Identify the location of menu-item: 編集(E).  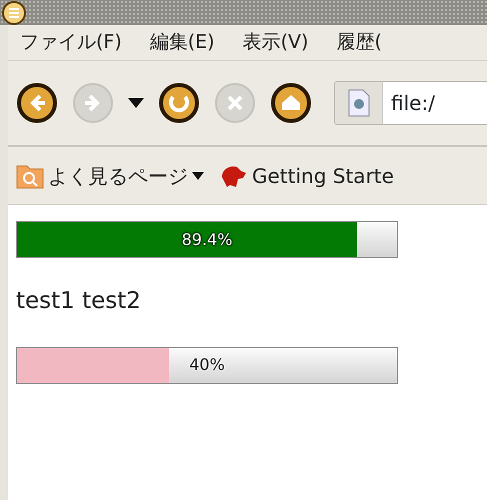
(182, 42).